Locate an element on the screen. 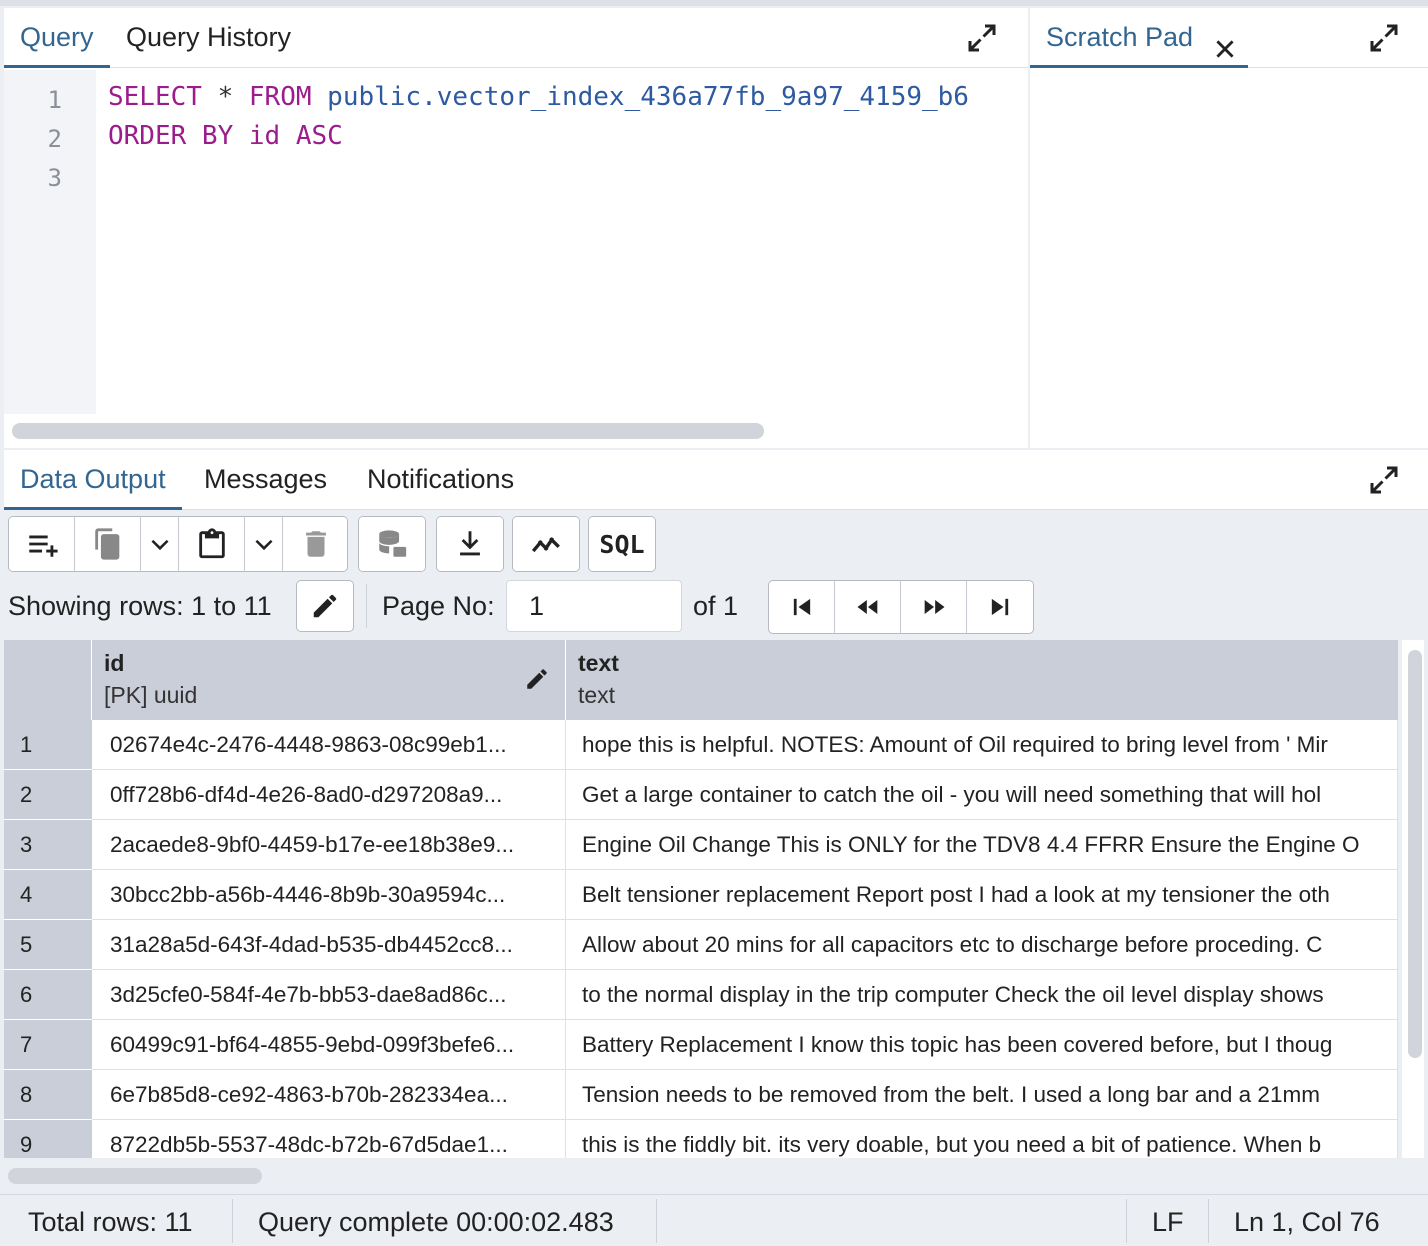 The image size is (1428, 1246). last-page-button is located at coordinates (1000, 607).